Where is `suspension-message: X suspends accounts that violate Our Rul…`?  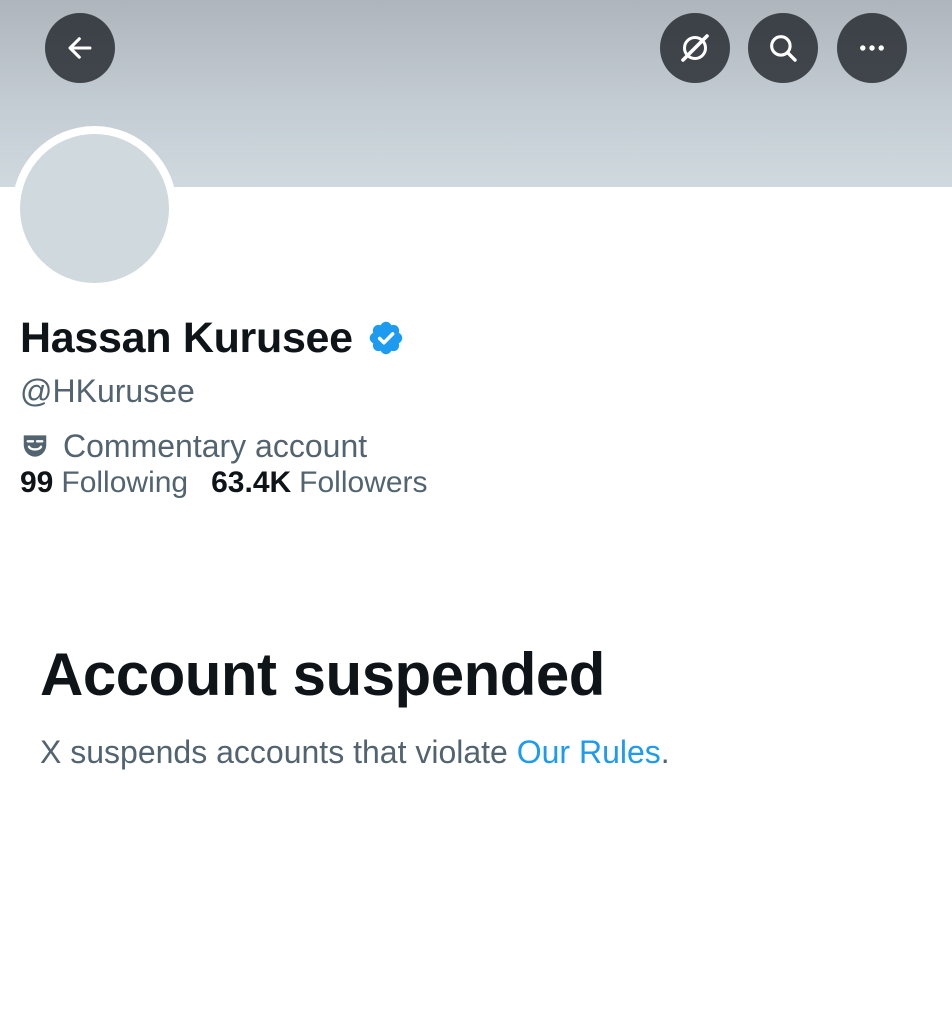
suspension-message: X suspends accounts that violate Our Rul… is located at coordinates (355, 752).